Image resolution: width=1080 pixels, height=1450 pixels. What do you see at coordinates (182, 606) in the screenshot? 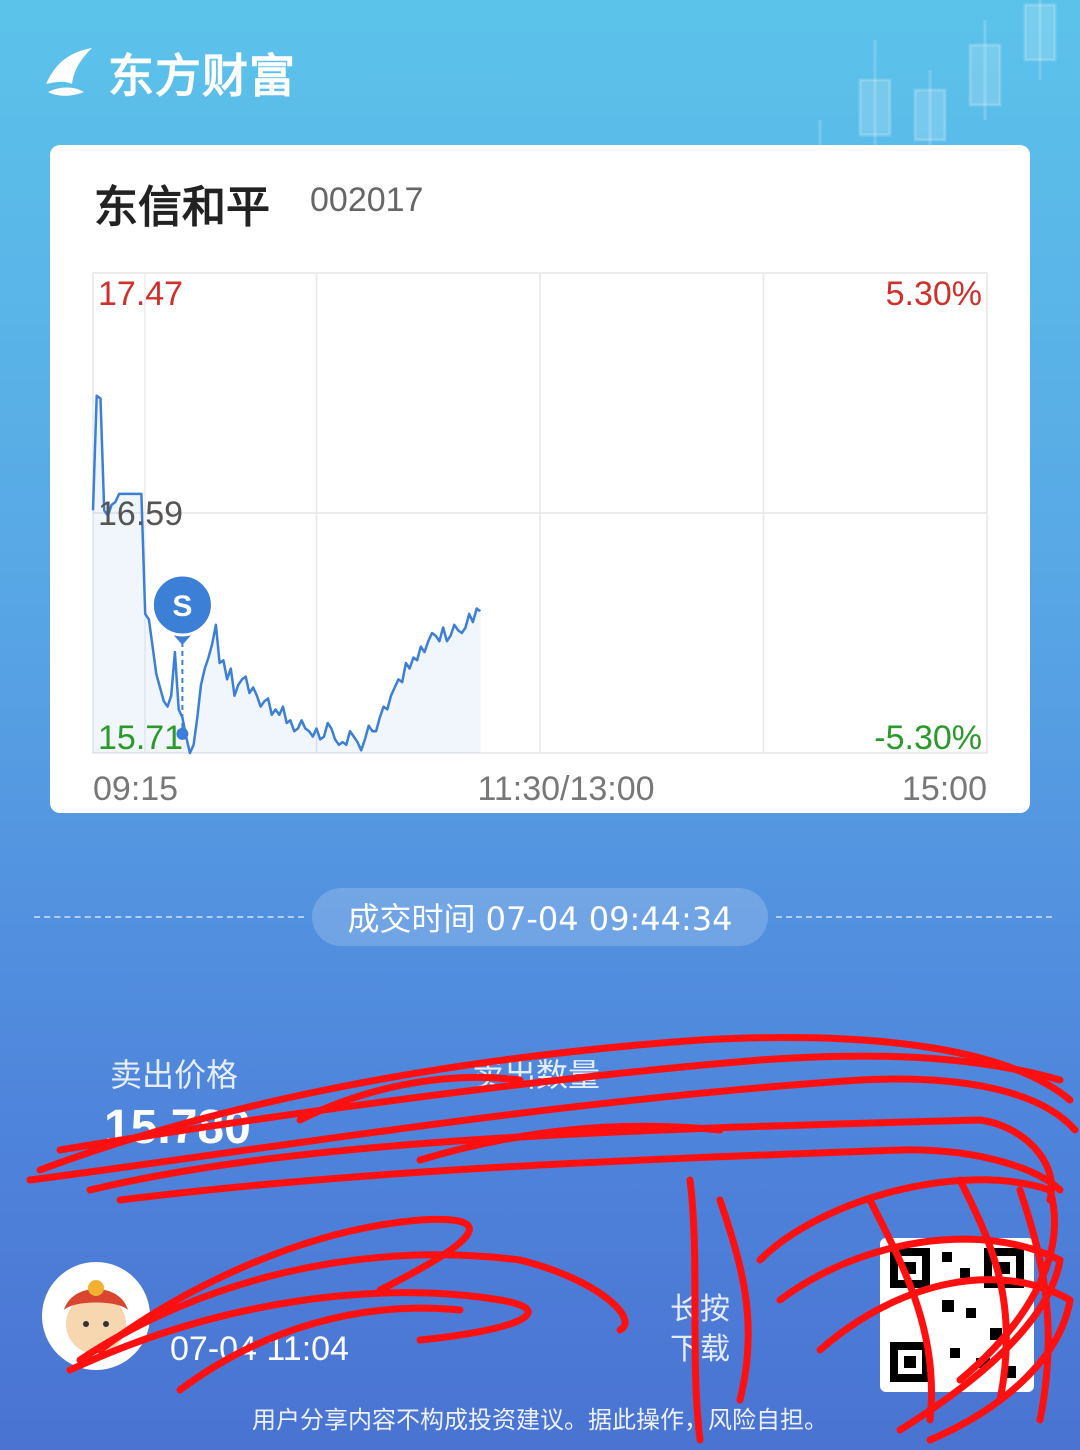
I see `sell-marker-label: S` at bounding box center [182, 606].